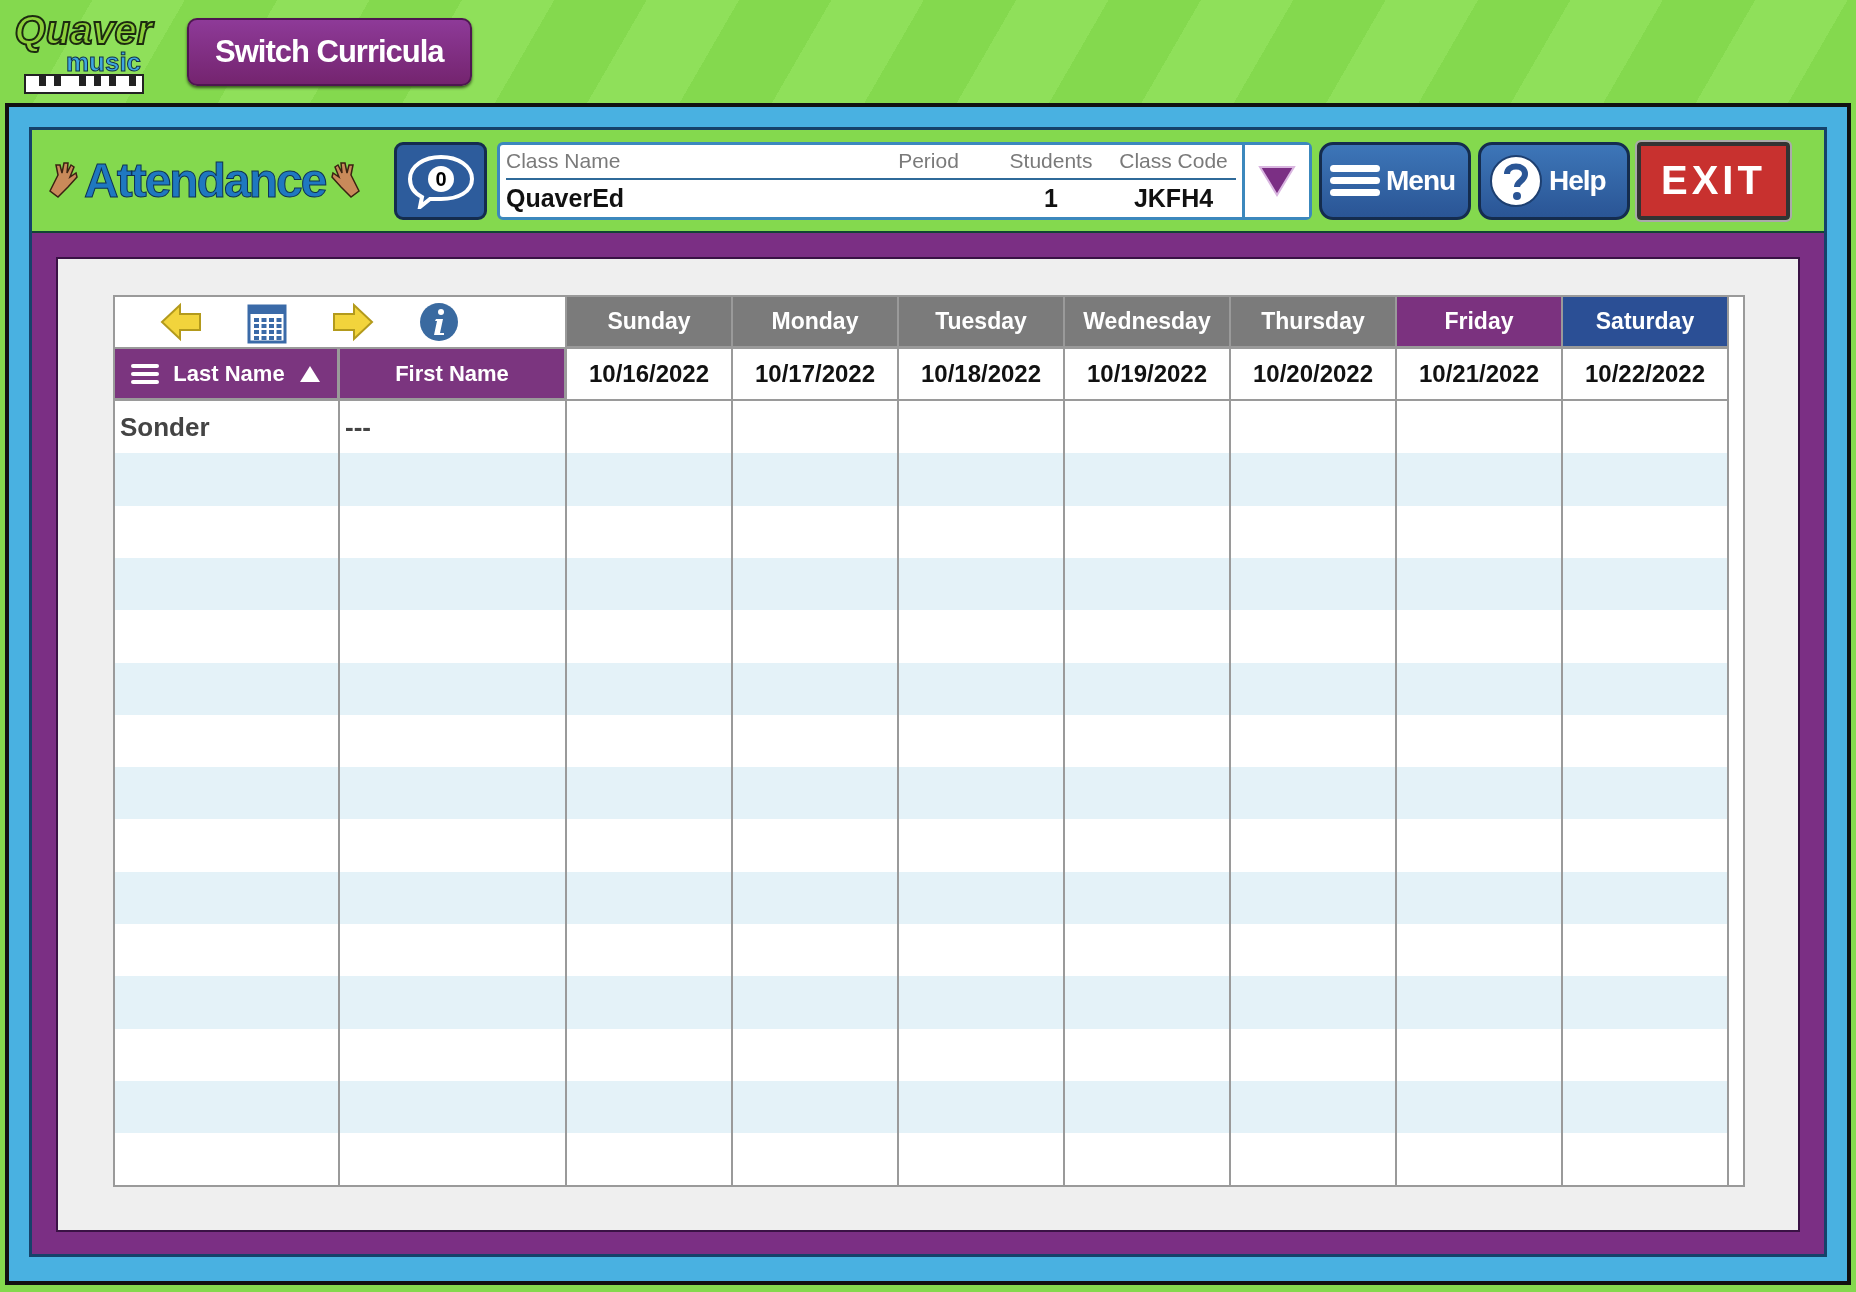 The height and width of the screenshot is (1292, 1856). What do you see at coordinates (1148, 323) in the screenshot?
I see `day-header: Wednesday` at bounding box center [1148, 323].